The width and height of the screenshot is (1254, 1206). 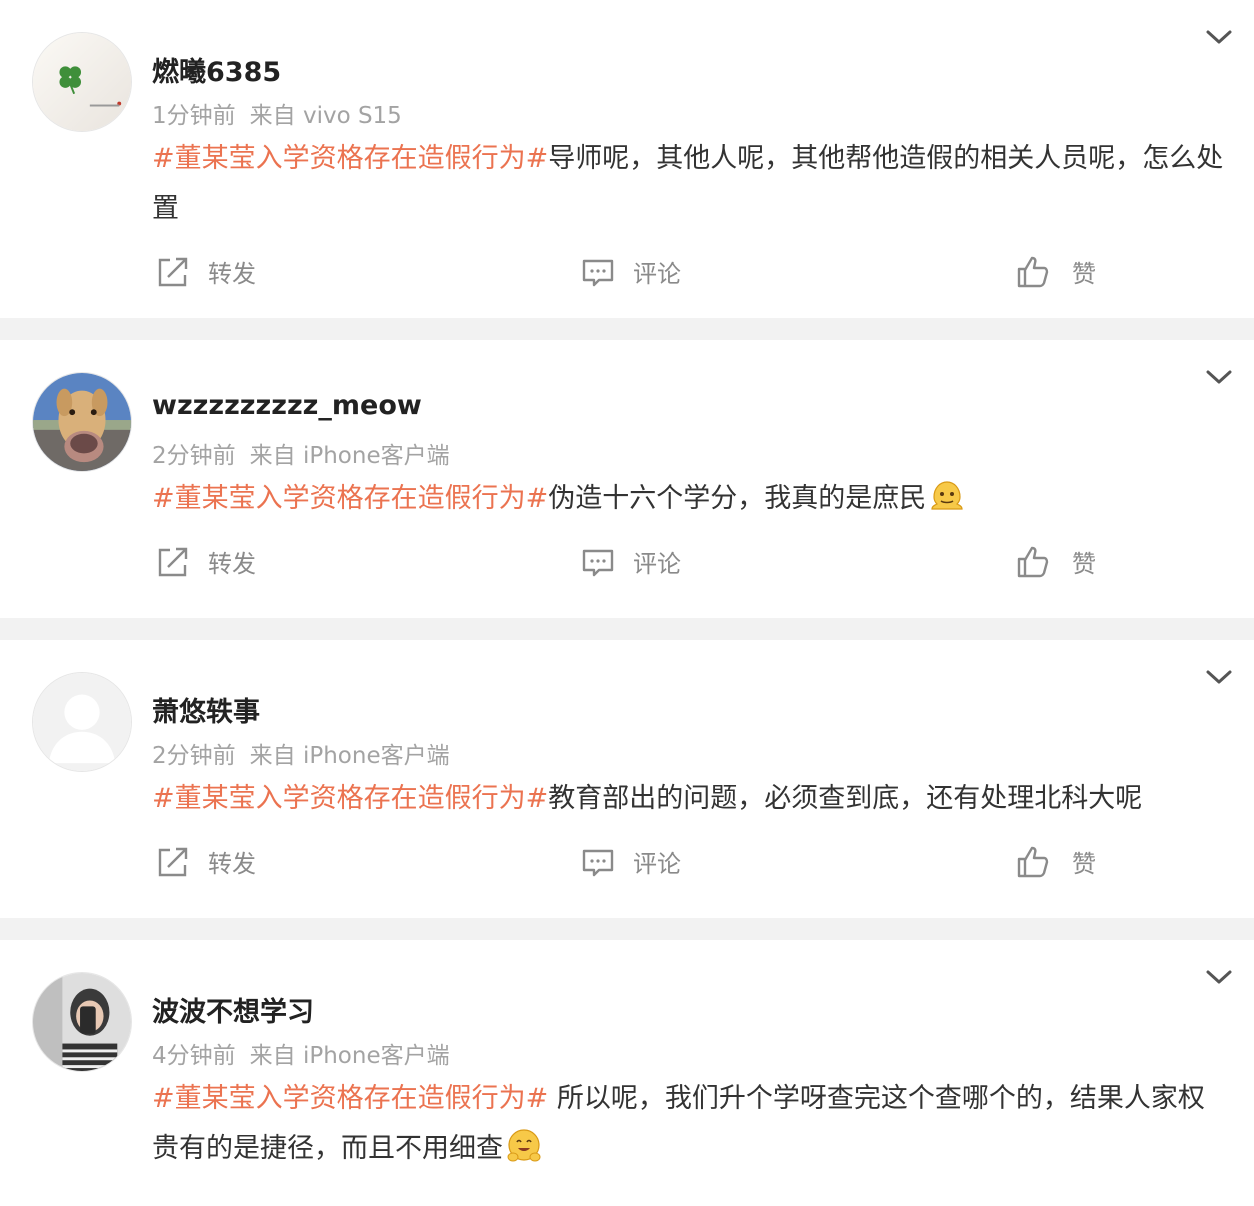 I want to click on post-content: #董某莹入学资格存在造假行为#伪造十六个学分，我真的是庶民, so click(x=691, y=432).